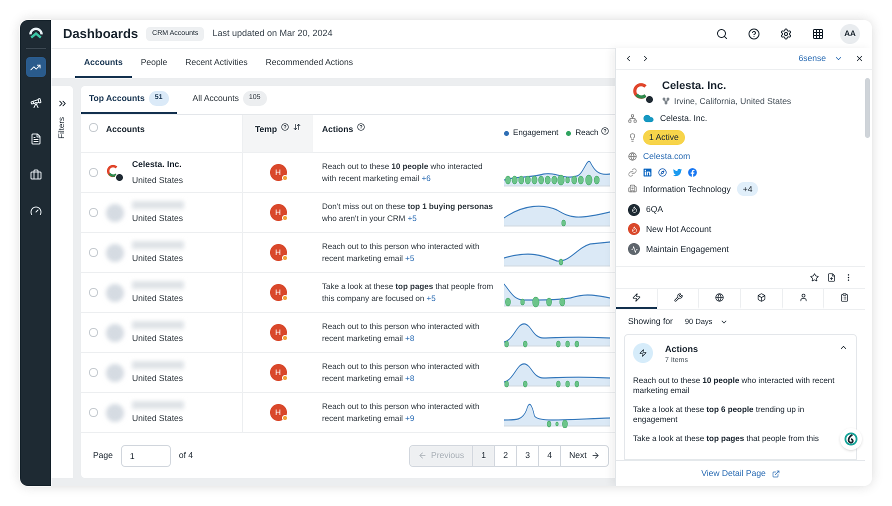 The height and width of the screenshot is (506, 892). What do you see at coordinates (158, 164) in the screenshot?
I see `account-name: Celesta. Inc.` at bounding box center [158, 164].